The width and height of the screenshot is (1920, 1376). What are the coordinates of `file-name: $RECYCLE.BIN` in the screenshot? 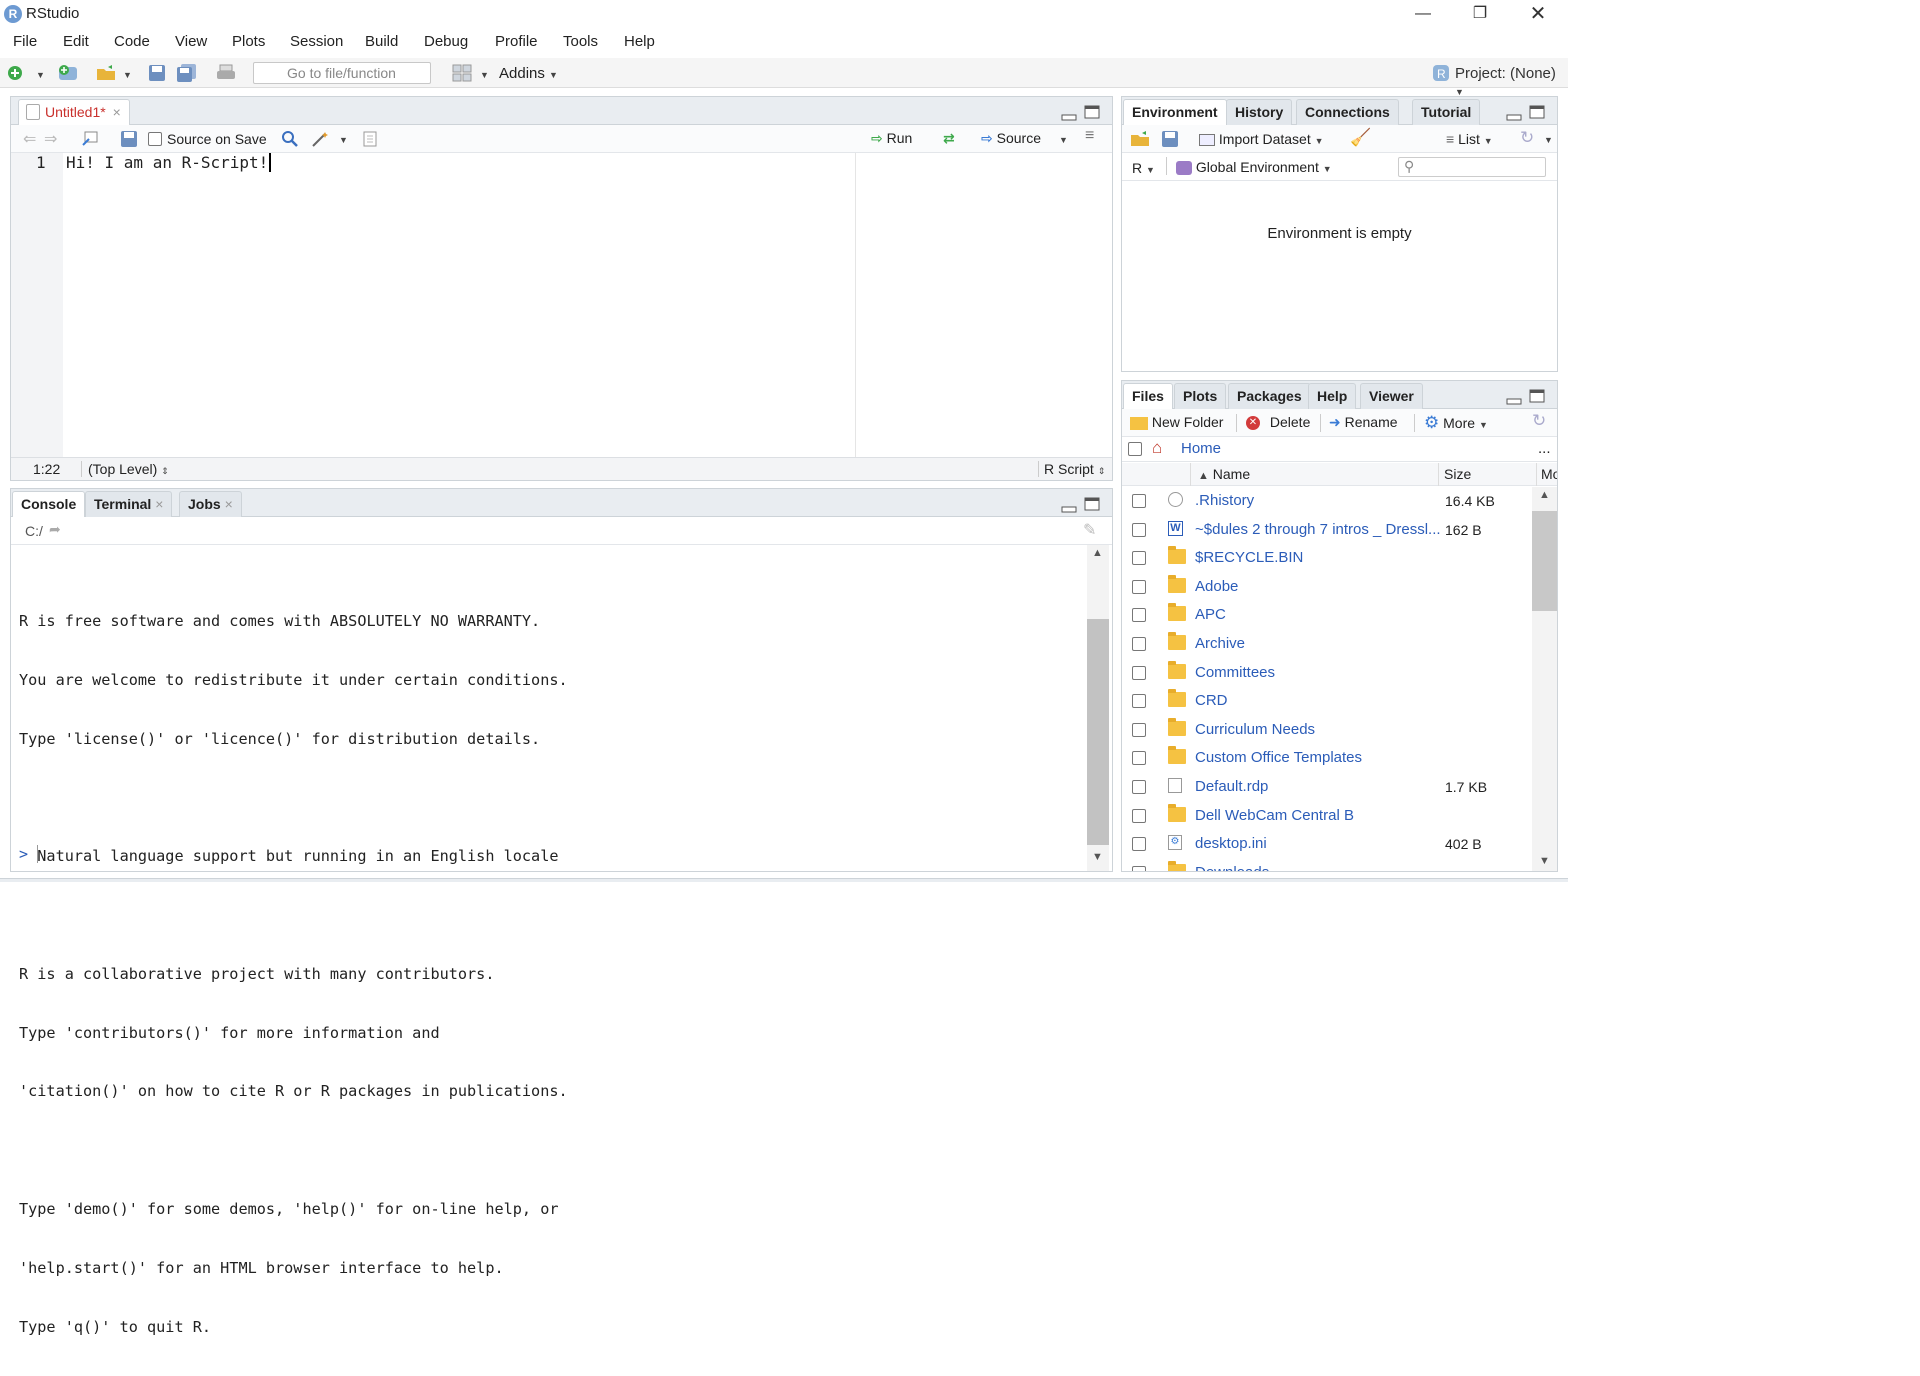 It's located at (1317, 557).